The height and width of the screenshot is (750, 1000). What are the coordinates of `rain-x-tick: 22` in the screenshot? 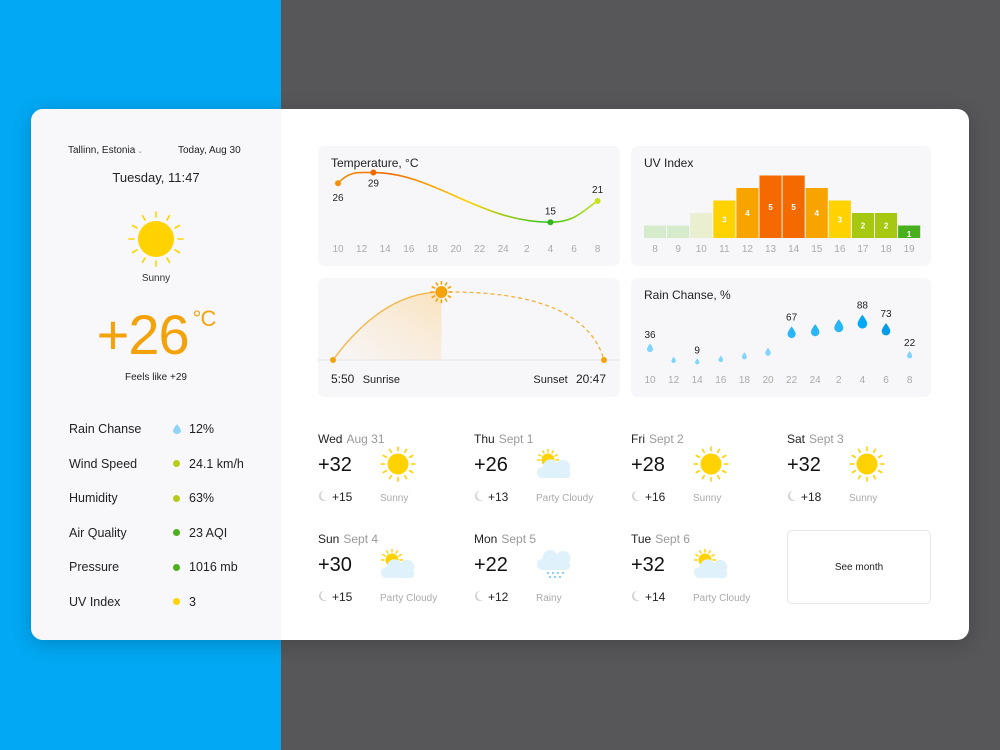 It's located at (792, 380).